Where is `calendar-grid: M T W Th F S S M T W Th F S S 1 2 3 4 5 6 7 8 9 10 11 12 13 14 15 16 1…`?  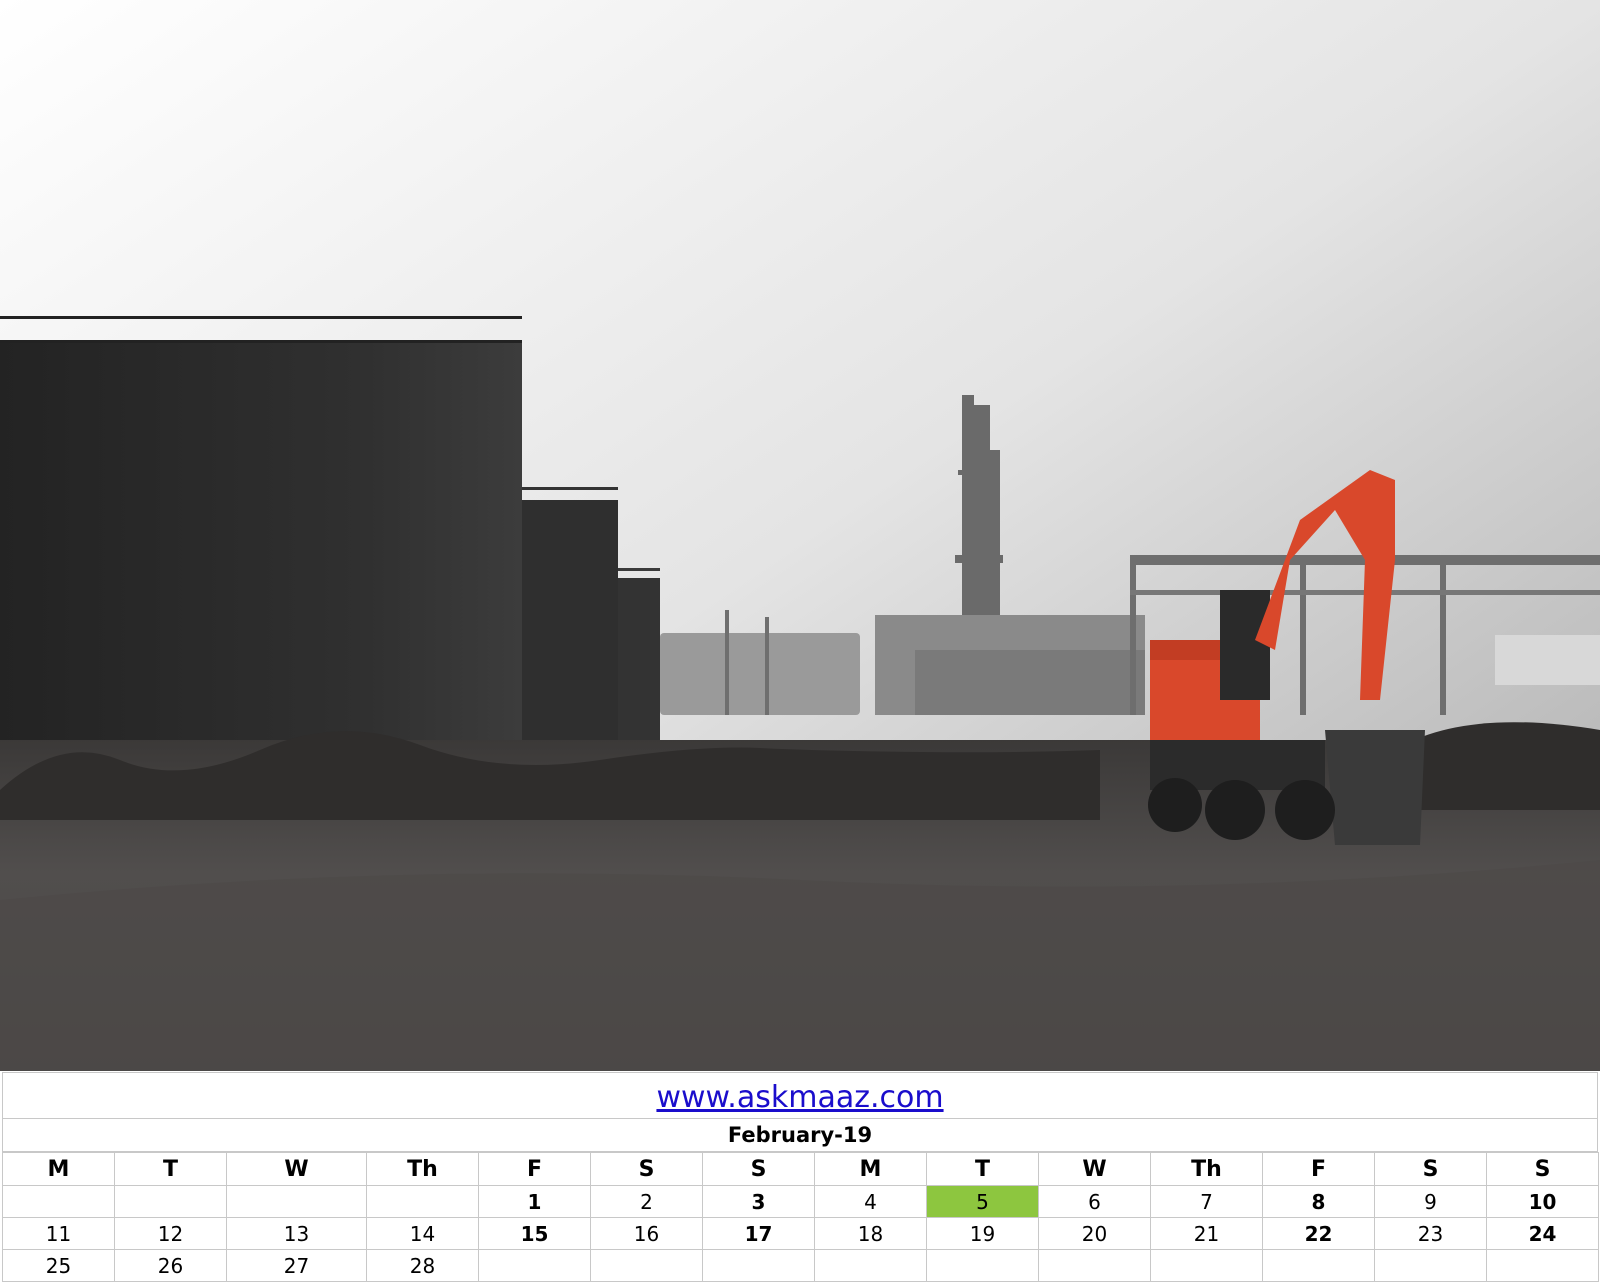
calendar-grid: M T W Th F S S M T W Th F S S 1 2 3 4 5 6 7 8 9 10 11 12 13 14 15 16 1… is located at coordinates (800, 1217).